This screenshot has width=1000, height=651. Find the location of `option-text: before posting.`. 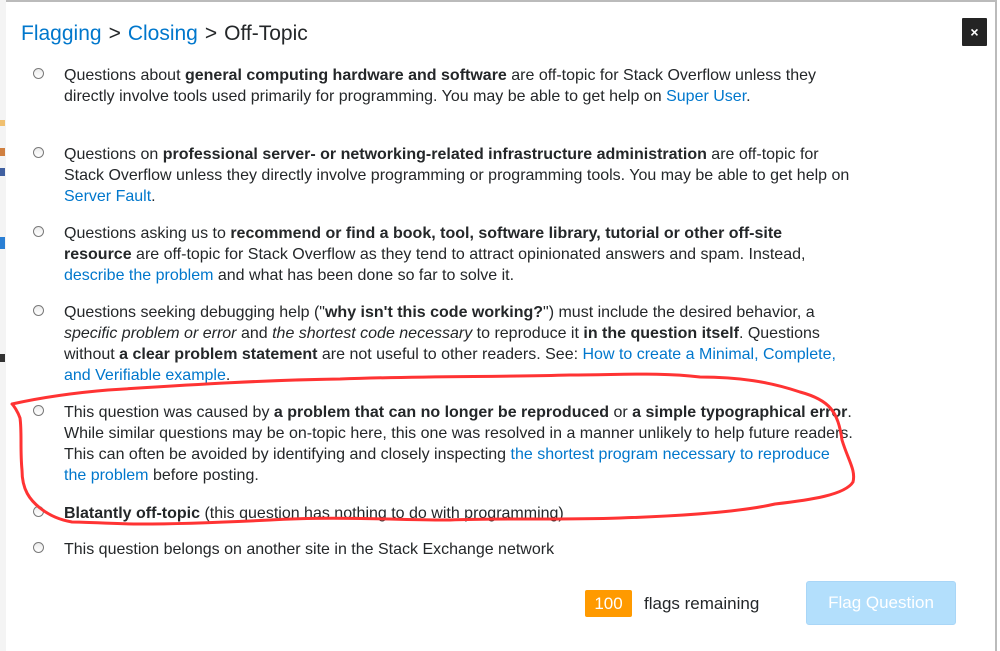

option-text: before posting. is located at coordinates (203, 475).